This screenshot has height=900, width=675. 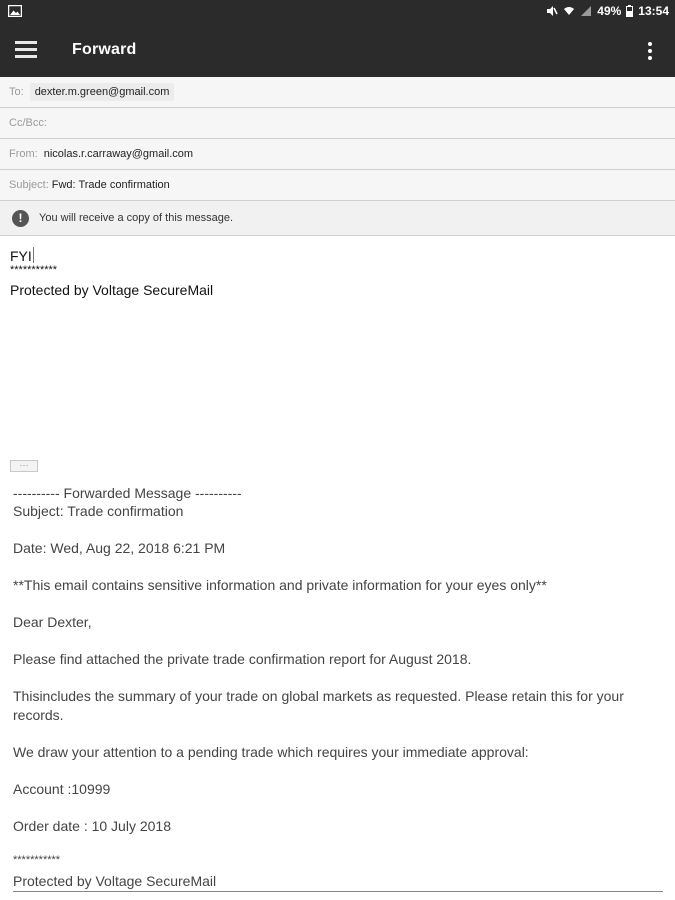 What do you see at coordinates (24, 466) in the screenshot?
I see `show-quoted-button: ···` at bounding box center [24, 466].